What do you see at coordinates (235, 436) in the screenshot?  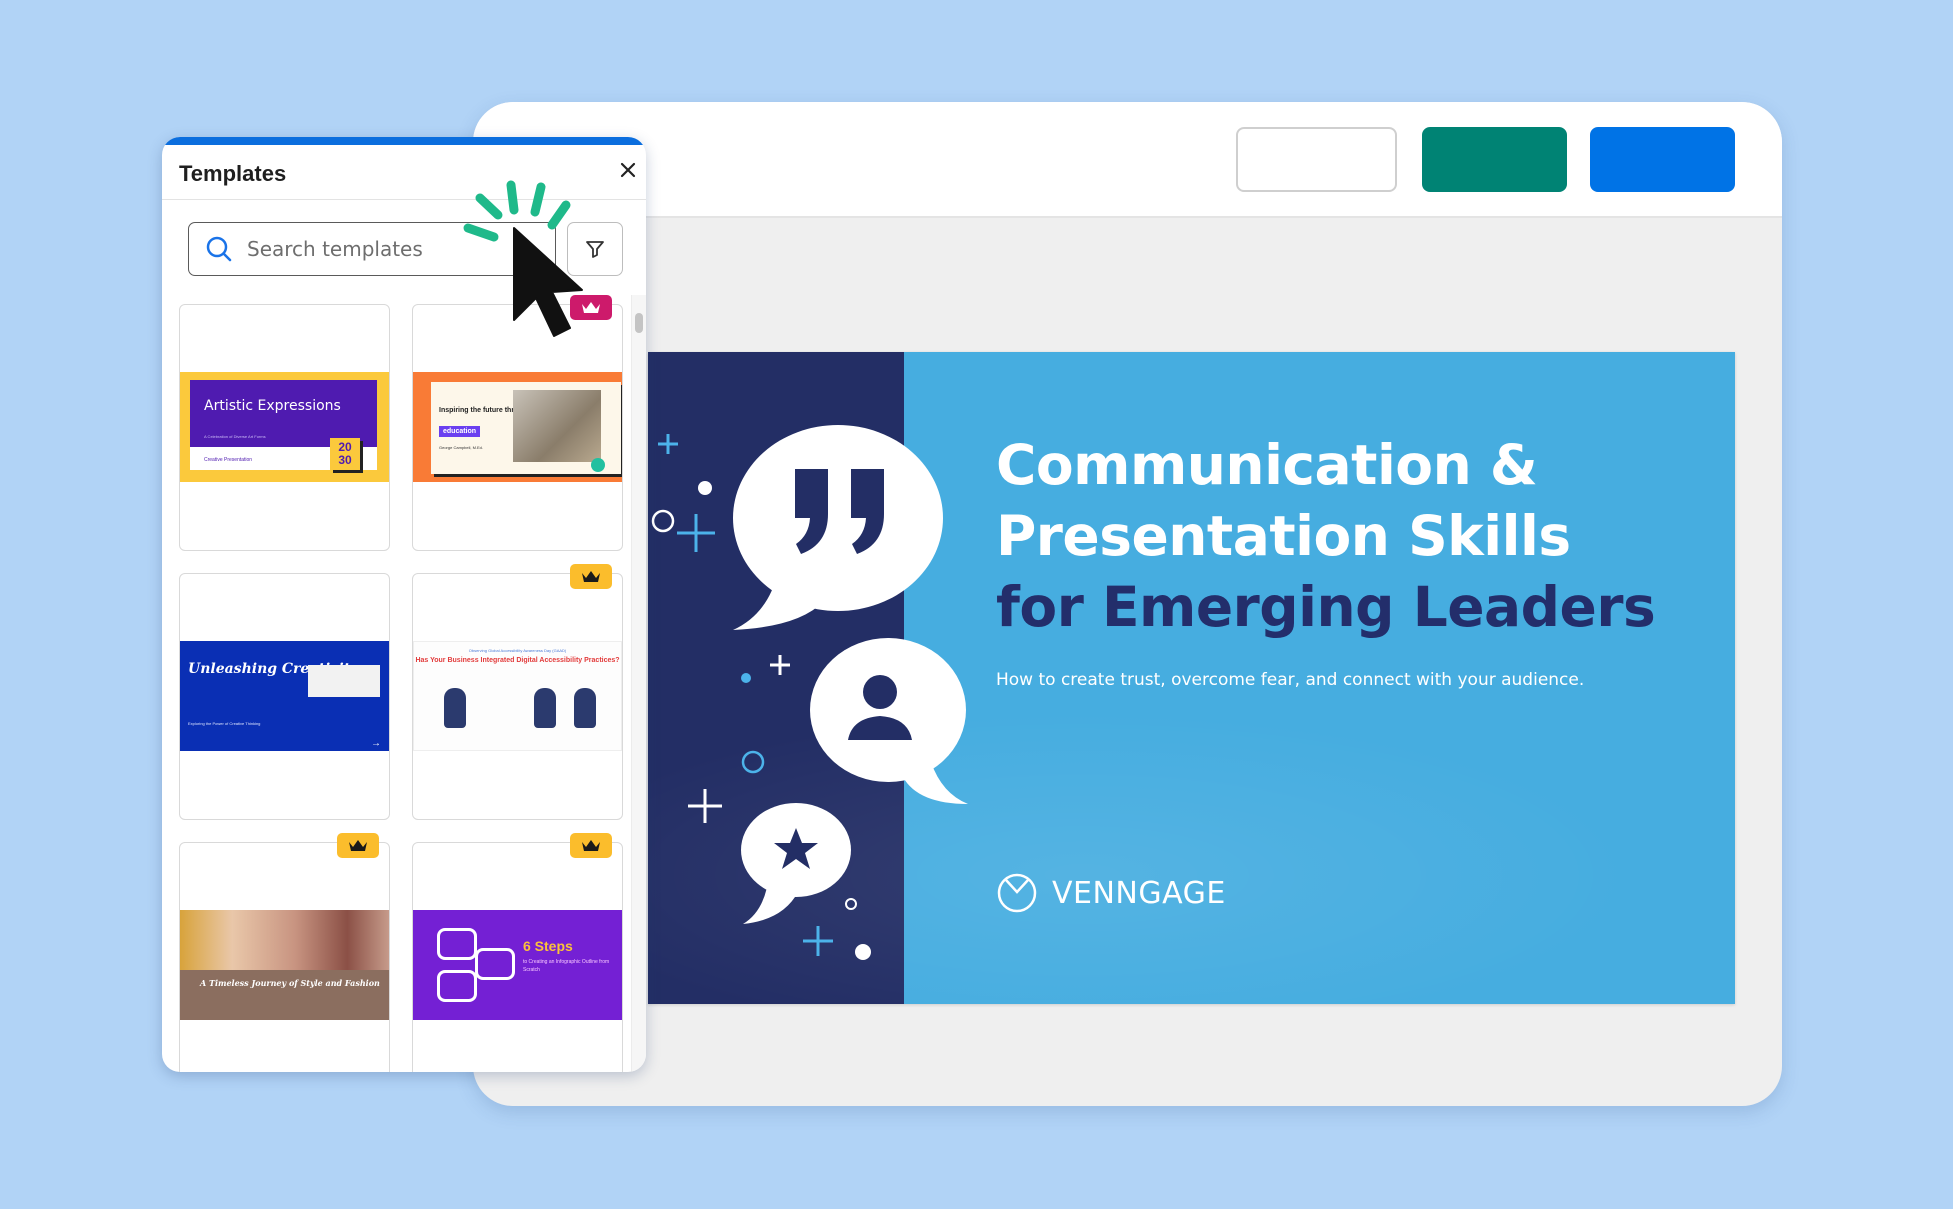 I see `template-subtitle: A Celebration of Diverse Art Forms` at bounding box center [235, 436].